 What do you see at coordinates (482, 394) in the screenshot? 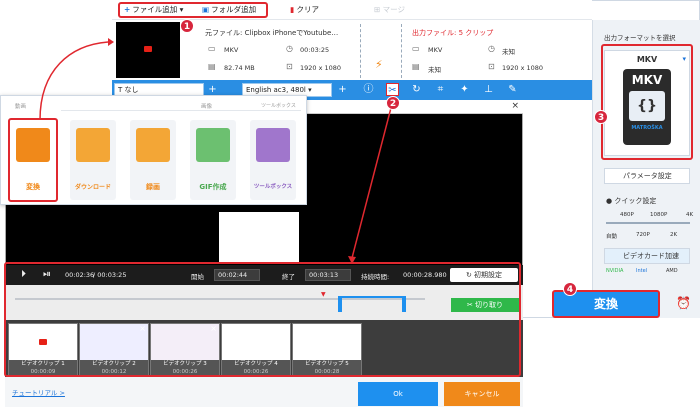
I see `cancel-button: キャンセル` at bounding box center [482, 394].